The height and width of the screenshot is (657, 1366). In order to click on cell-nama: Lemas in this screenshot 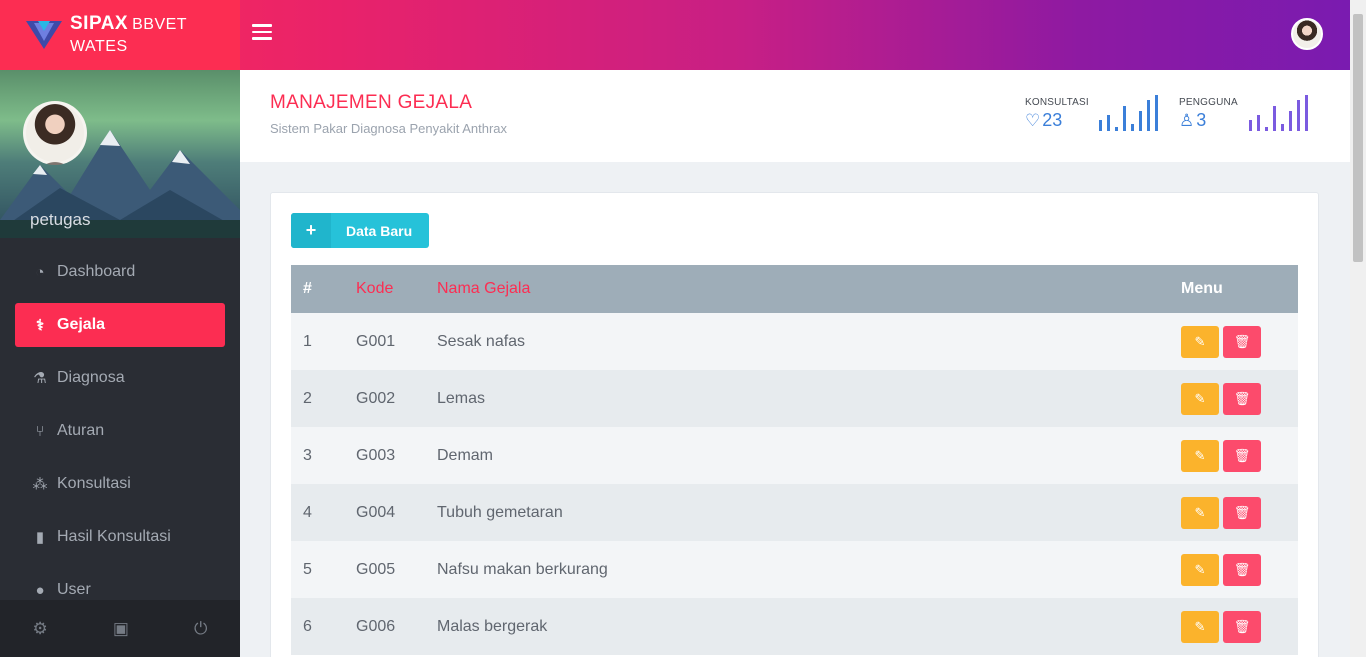, I will do `click(461, 398)`.